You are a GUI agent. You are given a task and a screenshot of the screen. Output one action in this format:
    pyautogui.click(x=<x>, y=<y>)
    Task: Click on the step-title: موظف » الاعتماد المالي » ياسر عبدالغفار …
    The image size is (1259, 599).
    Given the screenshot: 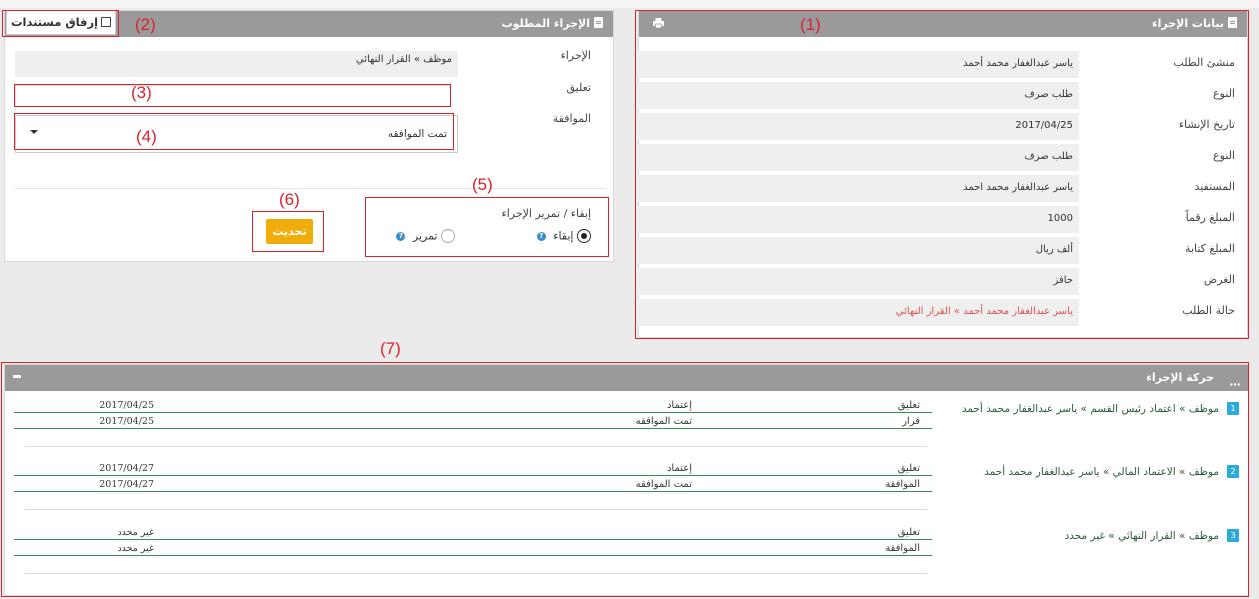 What is the action you would take?
    pyautogui.click(x=1101, y=472)
    